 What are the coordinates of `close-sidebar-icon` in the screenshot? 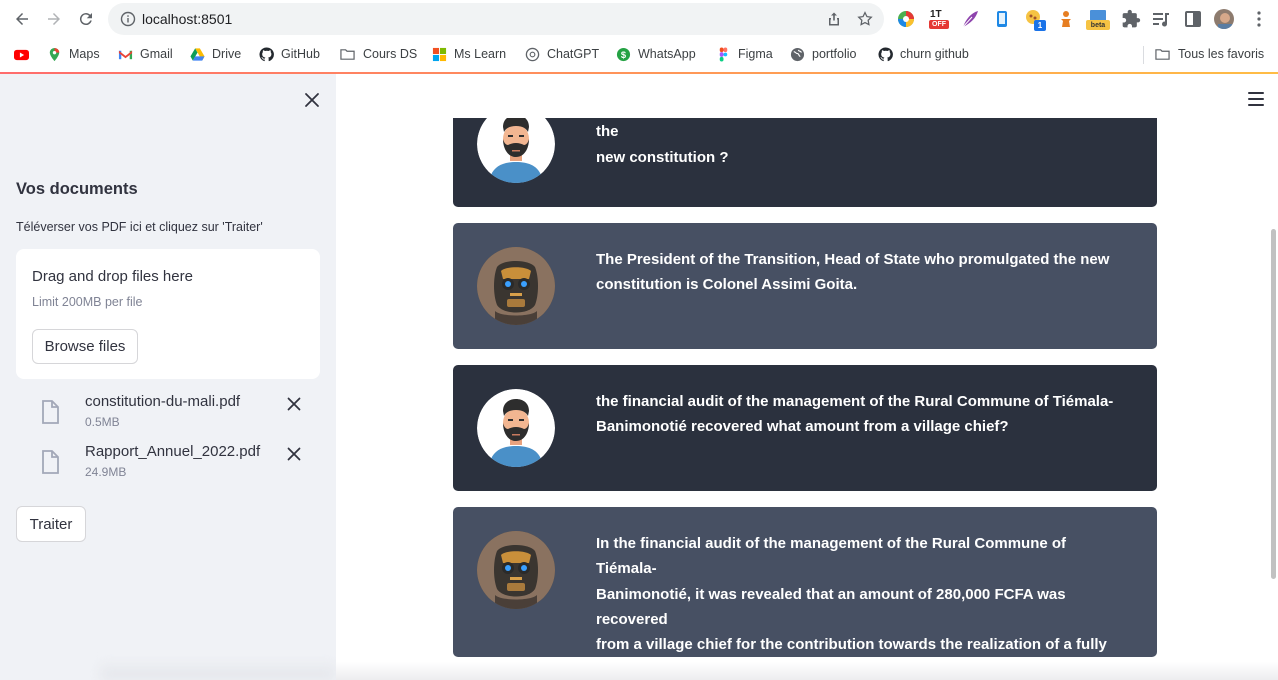 It's located at (312, 100).